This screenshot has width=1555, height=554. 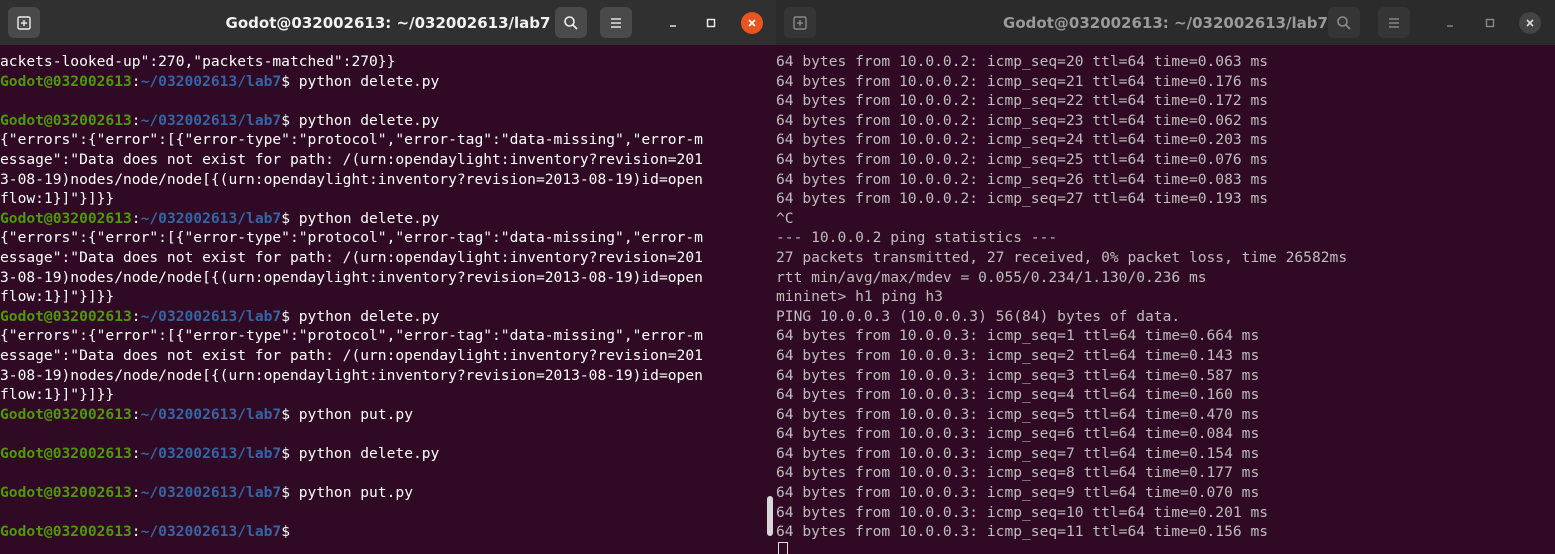 I want to click on text-cursor, so click(x=783, y=547).